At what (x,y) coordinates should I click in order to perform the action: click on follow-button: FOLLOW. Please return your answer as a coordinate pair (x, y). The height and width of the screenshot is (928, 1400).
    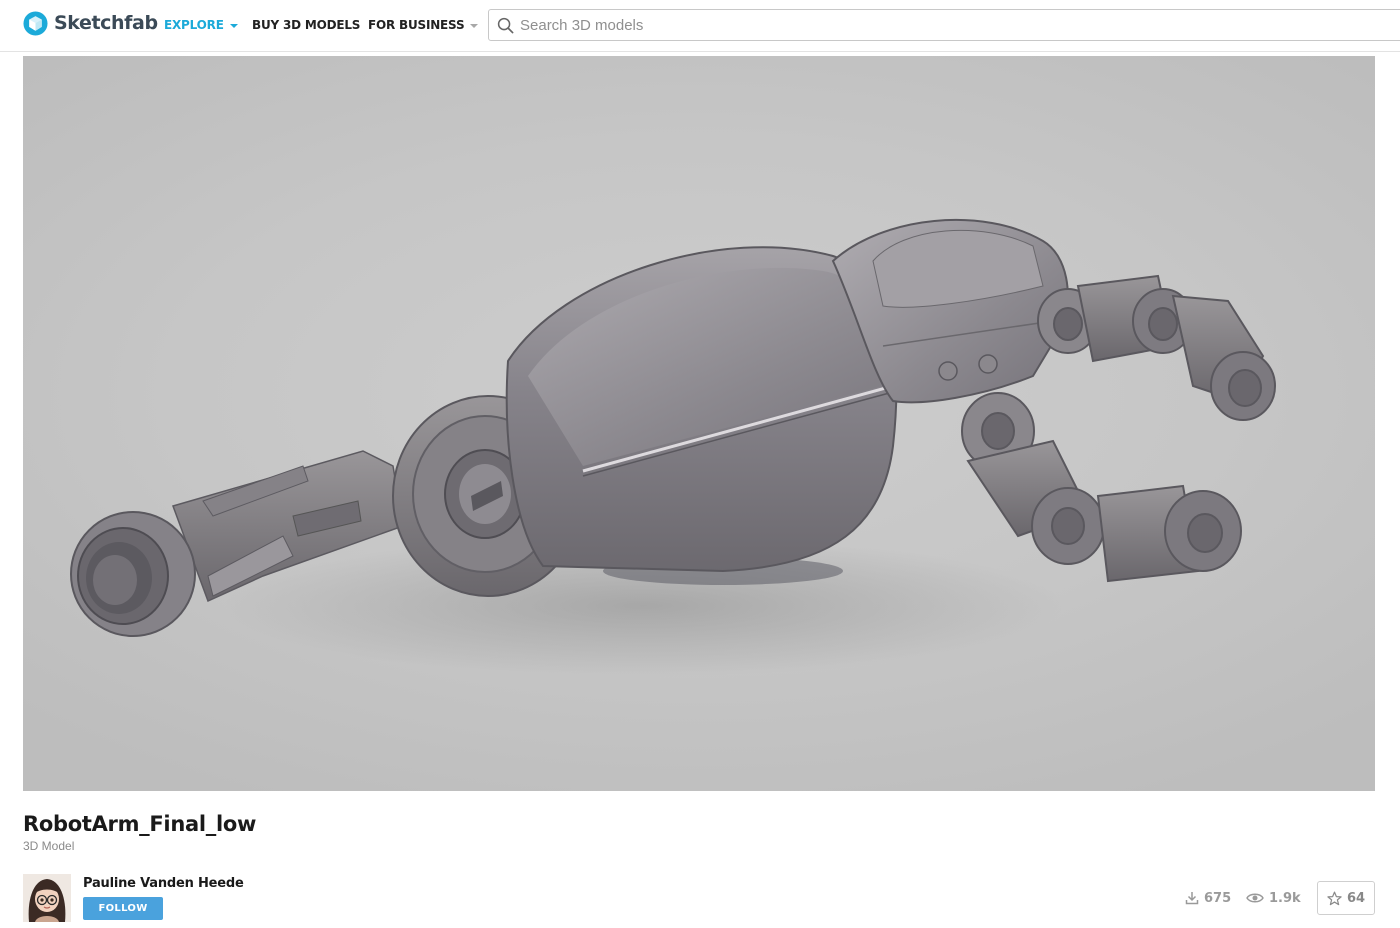
    Looking at the image, I should click on (123, 908).